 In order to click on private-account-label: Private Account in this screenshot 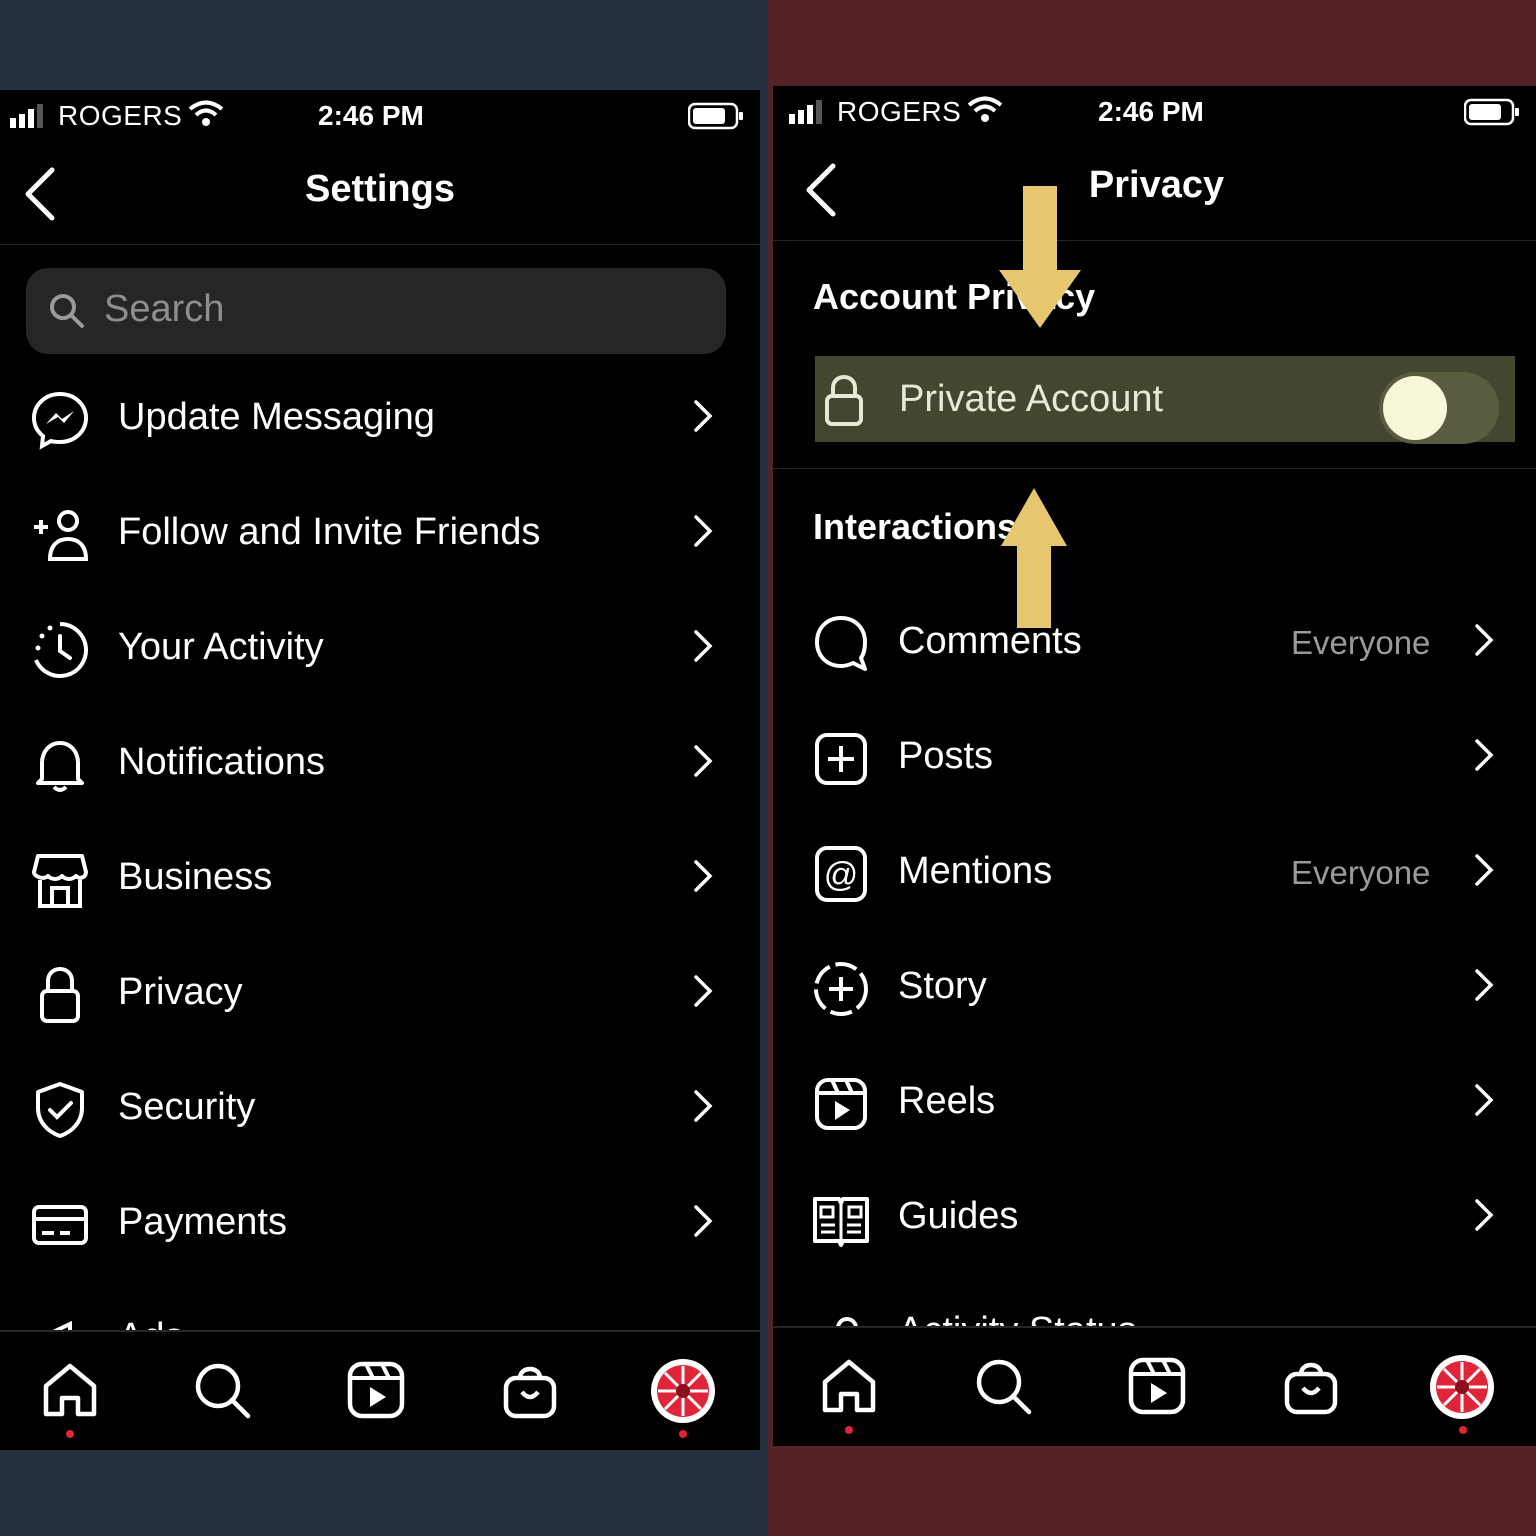, I will do `click(1031, 399)`.